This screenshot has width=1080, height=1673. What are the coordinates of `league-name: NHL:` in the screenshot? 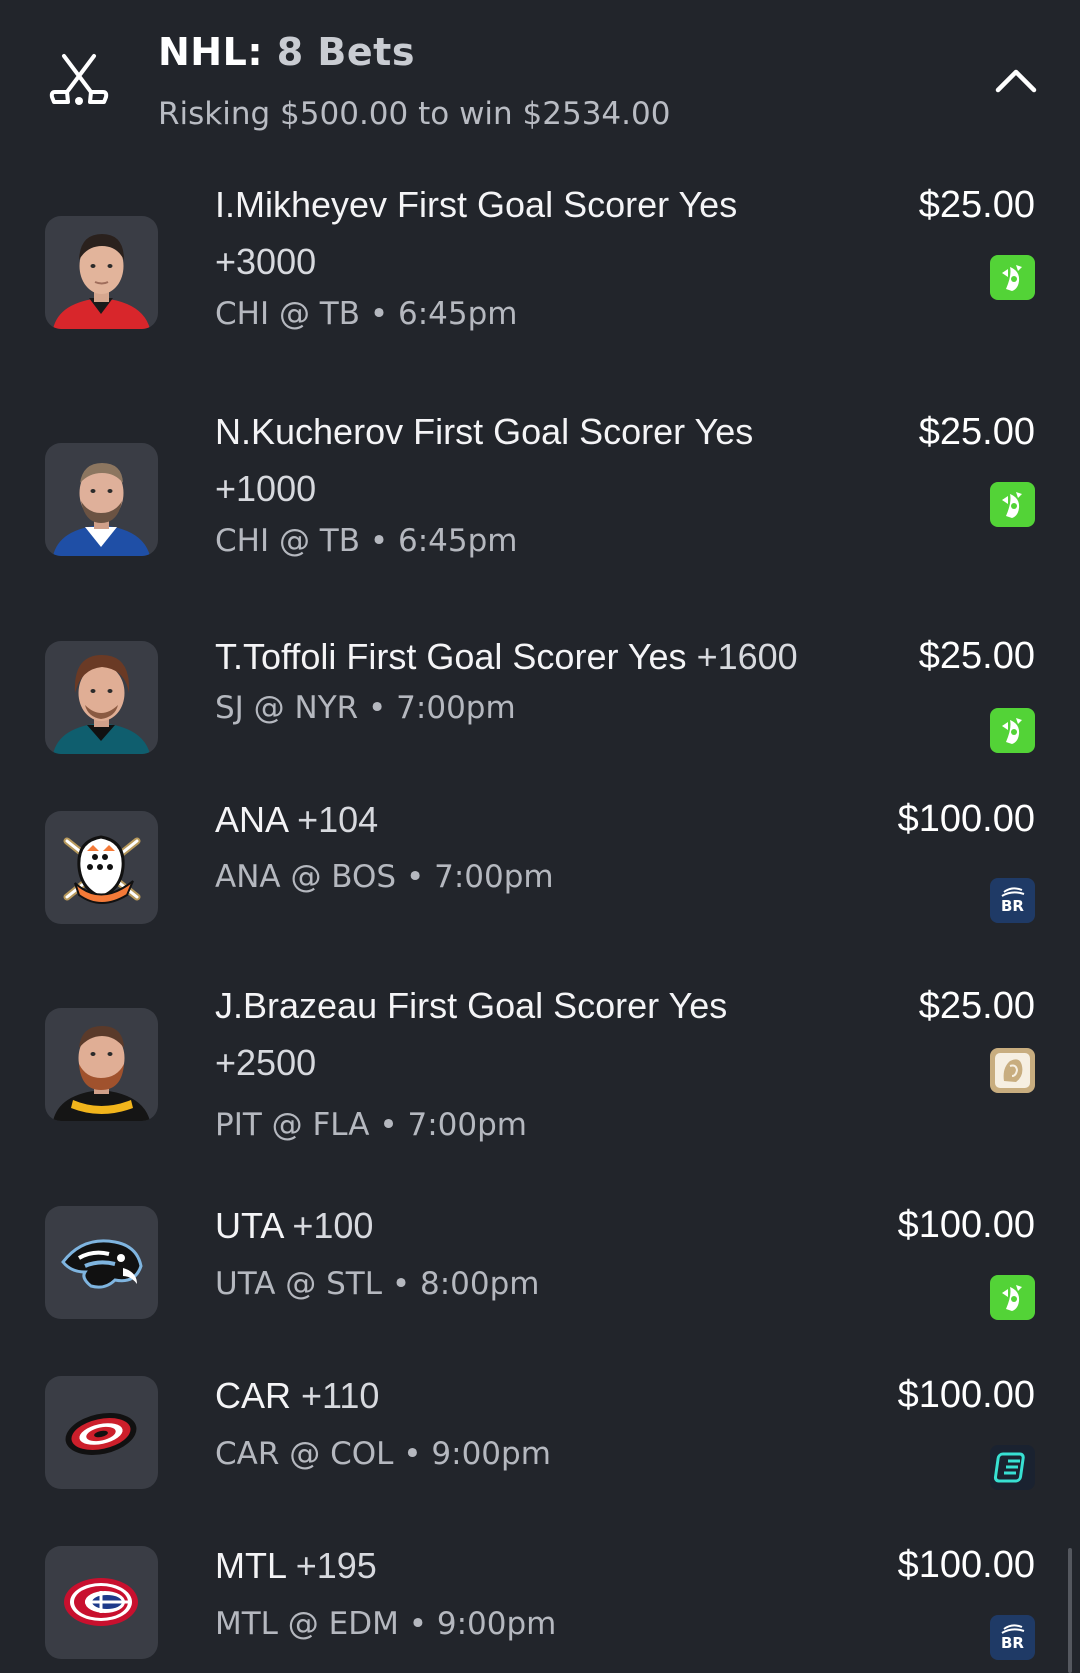 It's located at (211, 52).